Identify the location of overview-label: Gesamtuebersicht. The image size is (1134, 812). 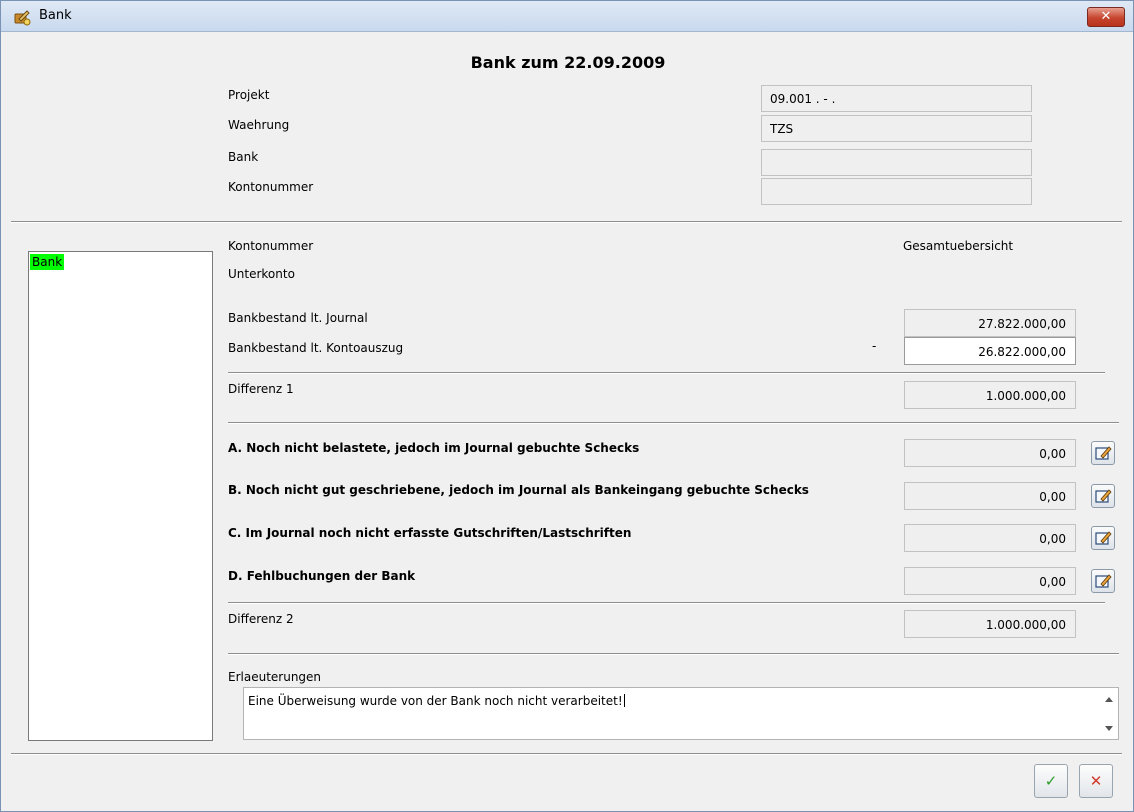
(958, 246).